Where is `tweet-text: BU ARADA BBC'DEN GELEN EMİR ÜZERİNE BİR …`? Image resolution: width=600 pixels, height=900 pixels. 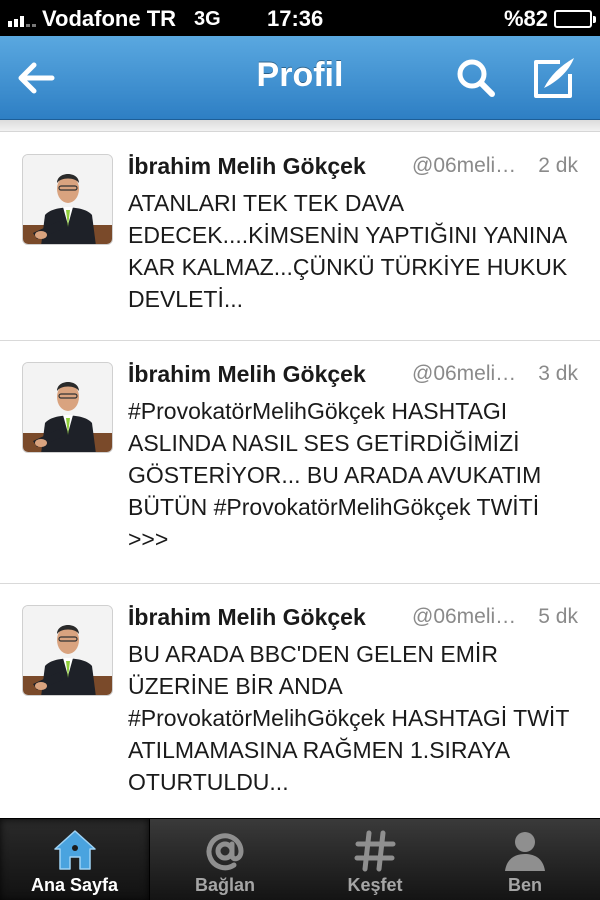
tweet-text: BU ARADA BBC'DEN GELEN EMİR ÜZERİNE BİR … is located at coordinates (348, 718).